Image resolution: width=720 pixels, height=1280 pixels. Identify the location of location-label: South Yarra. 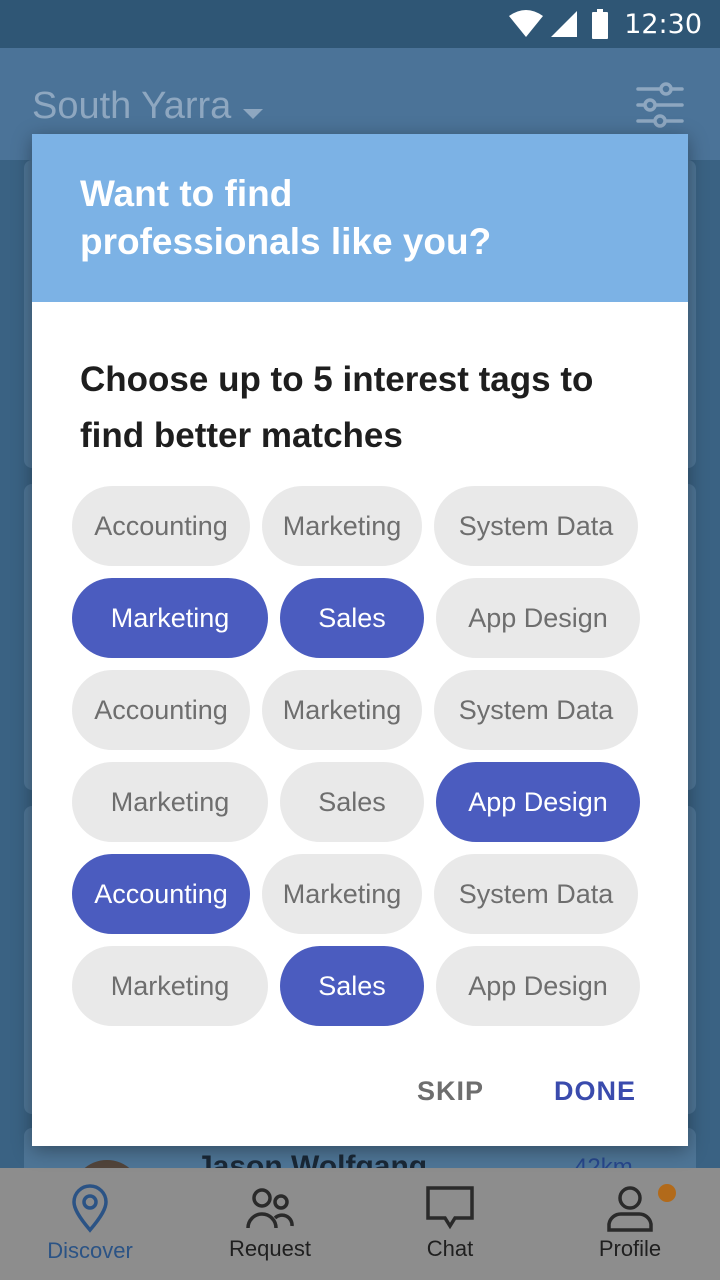
(132, 106).